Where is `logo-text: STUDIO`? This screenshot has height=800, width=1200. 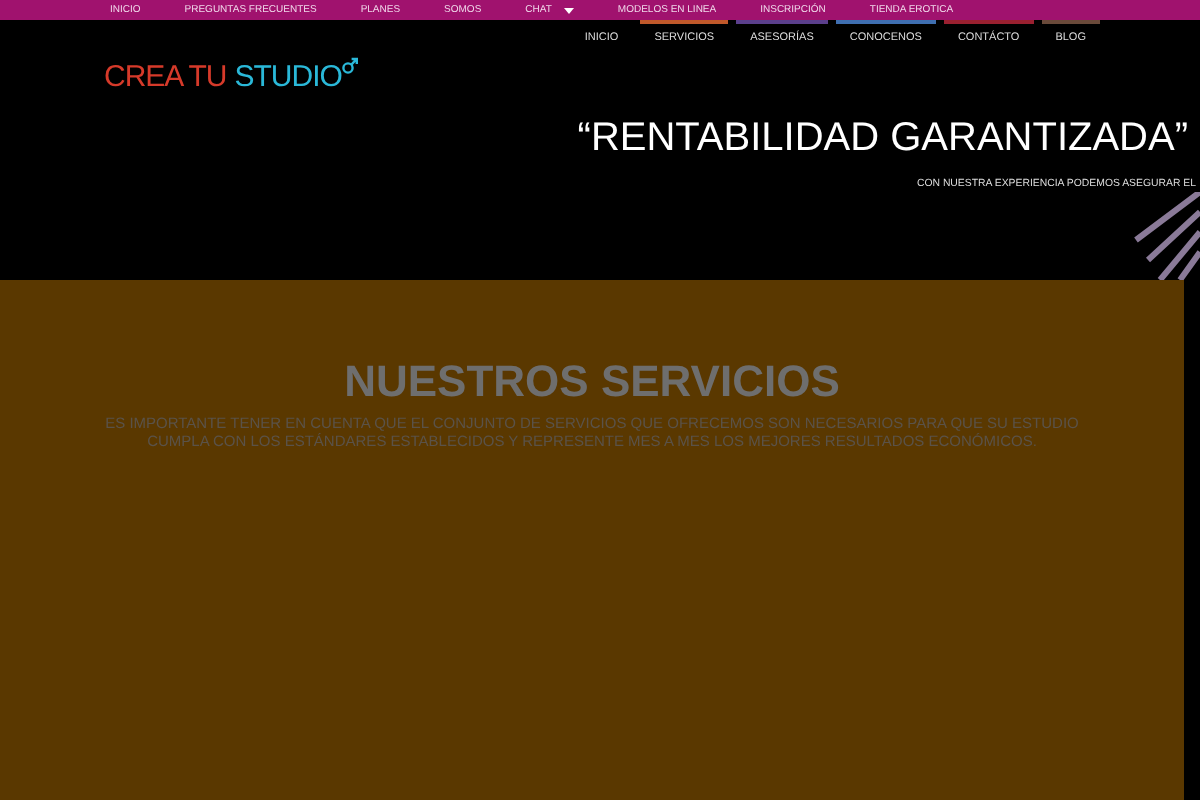 logo-text: STUDIO is located at coordinates (288, 77).